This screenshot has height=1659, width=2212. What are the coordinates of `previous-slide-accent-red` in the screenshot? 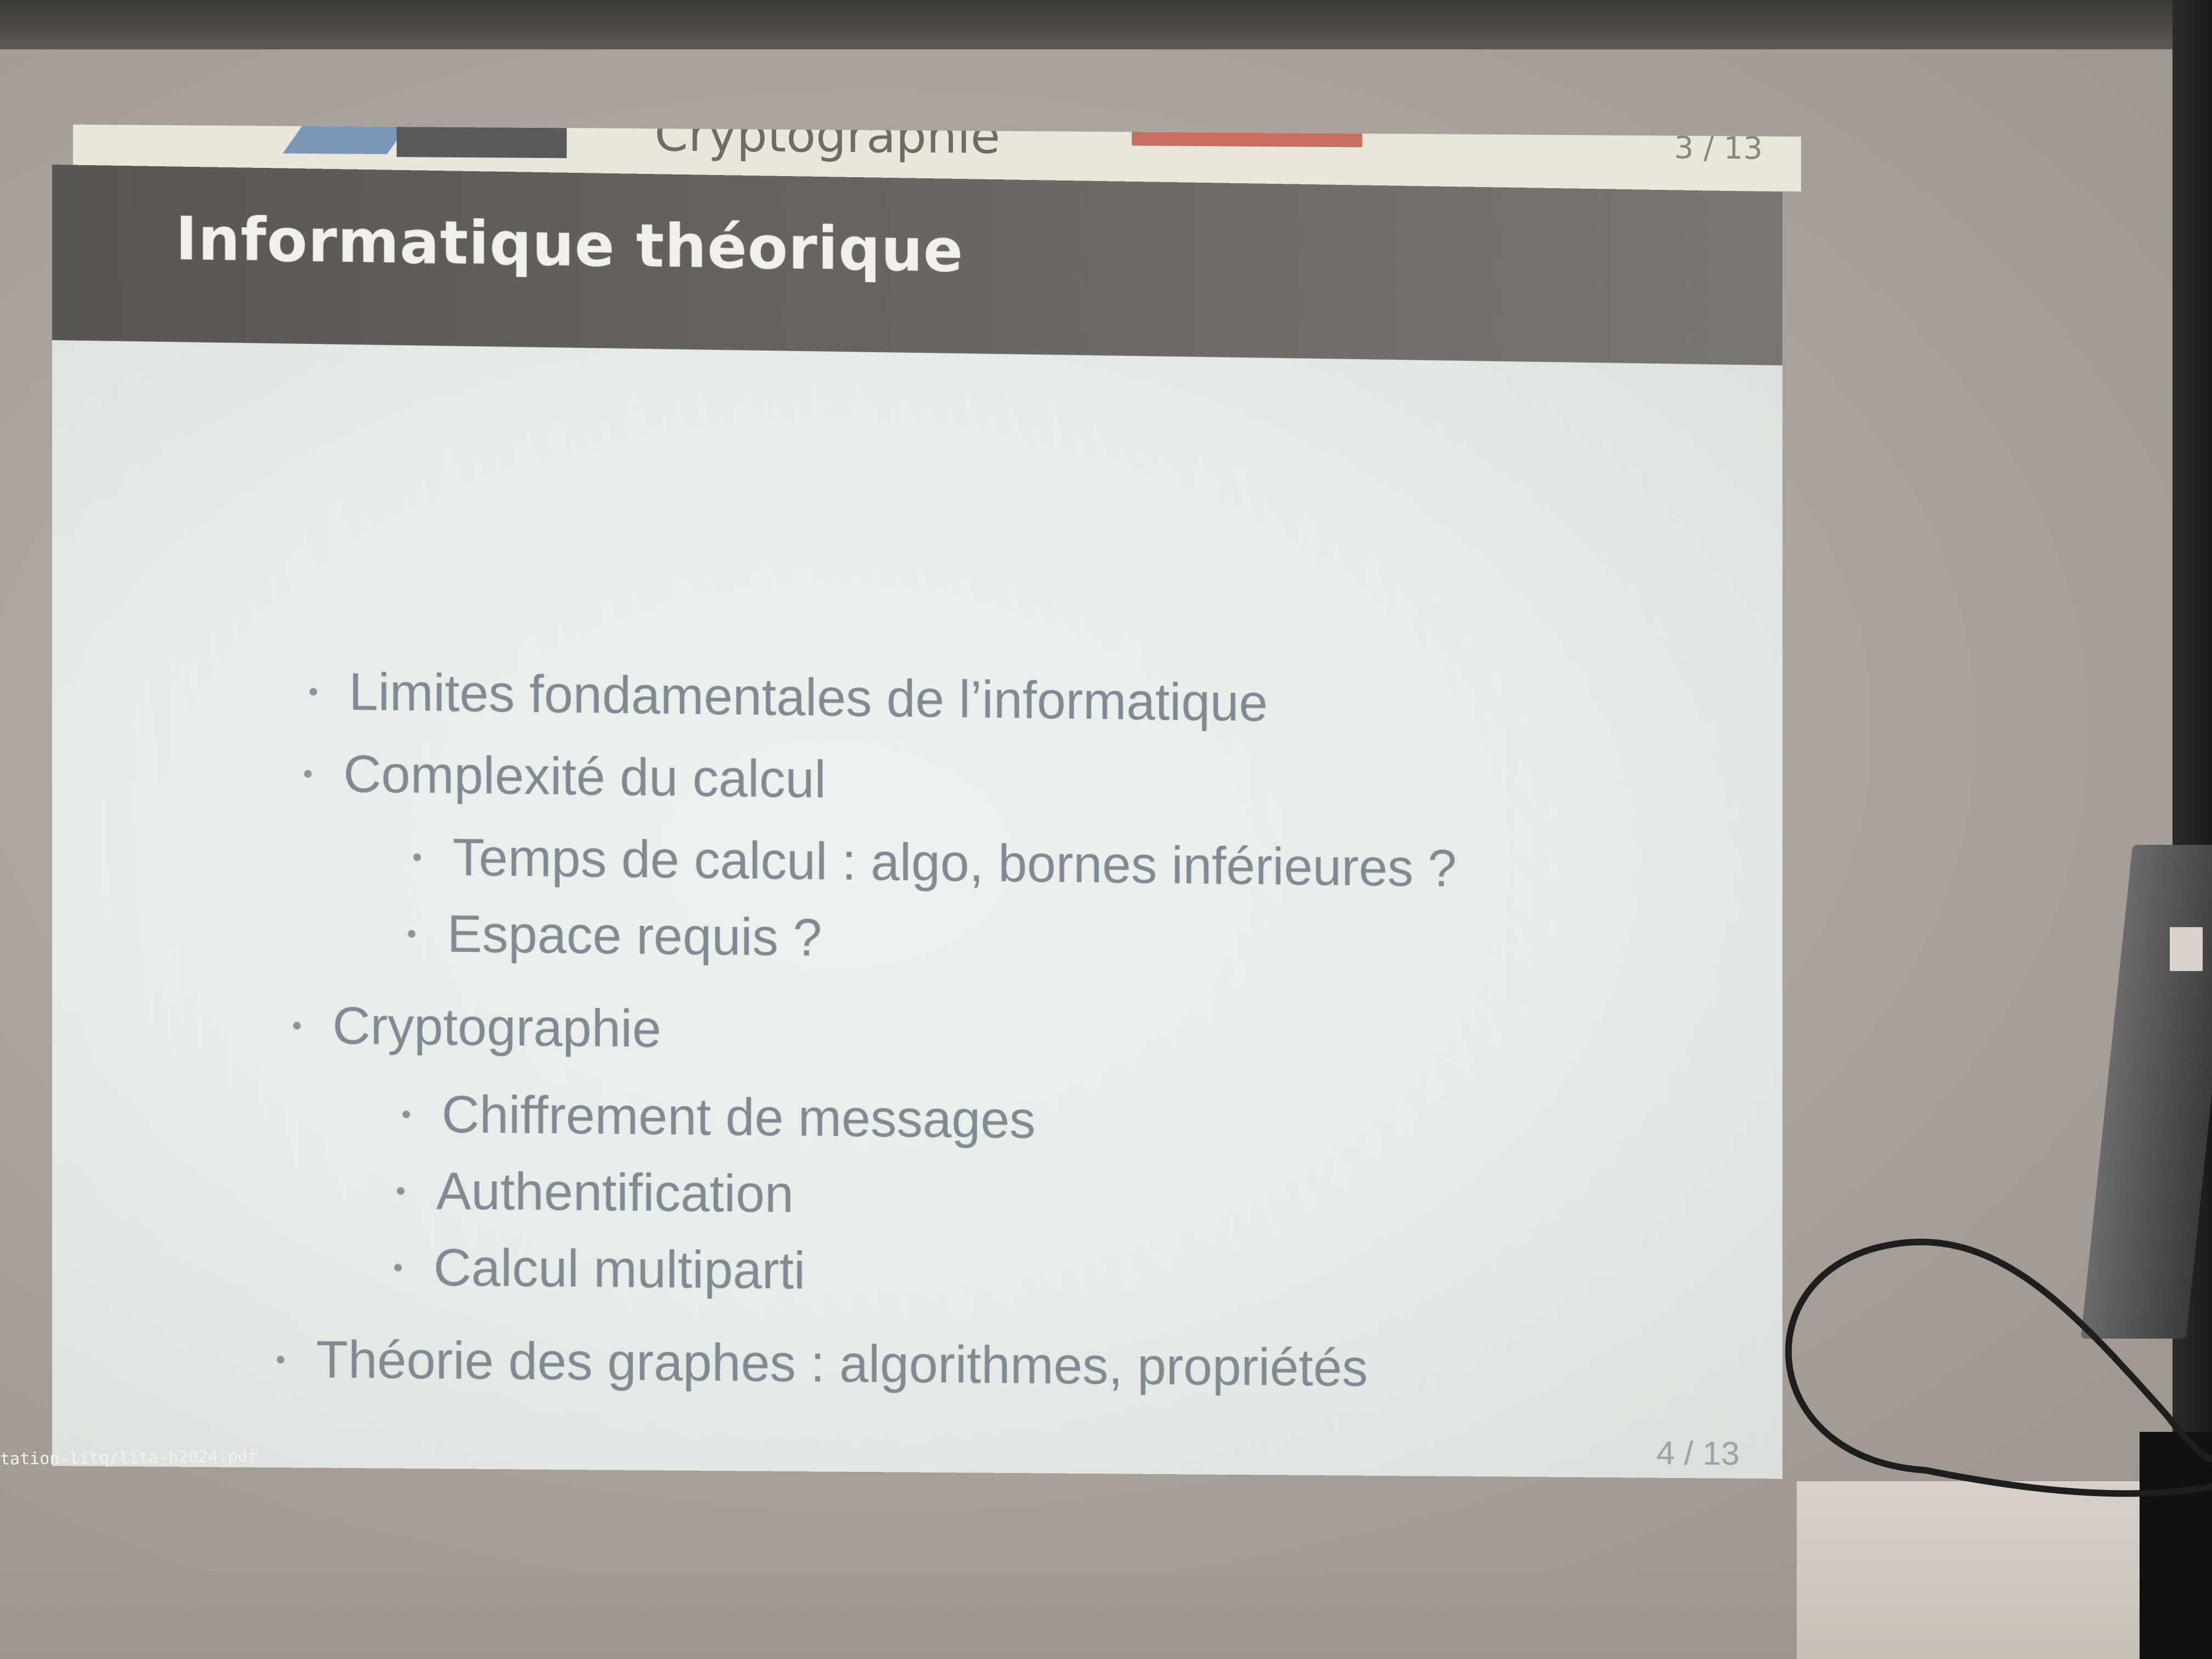 It's located at (1247, 140).